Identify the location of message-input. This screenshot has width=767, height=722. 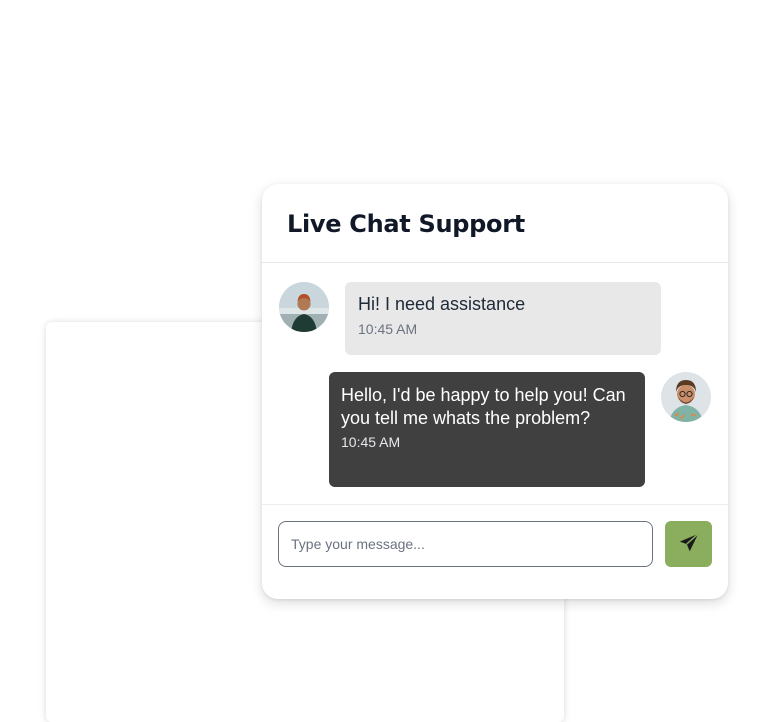
(465, 544).